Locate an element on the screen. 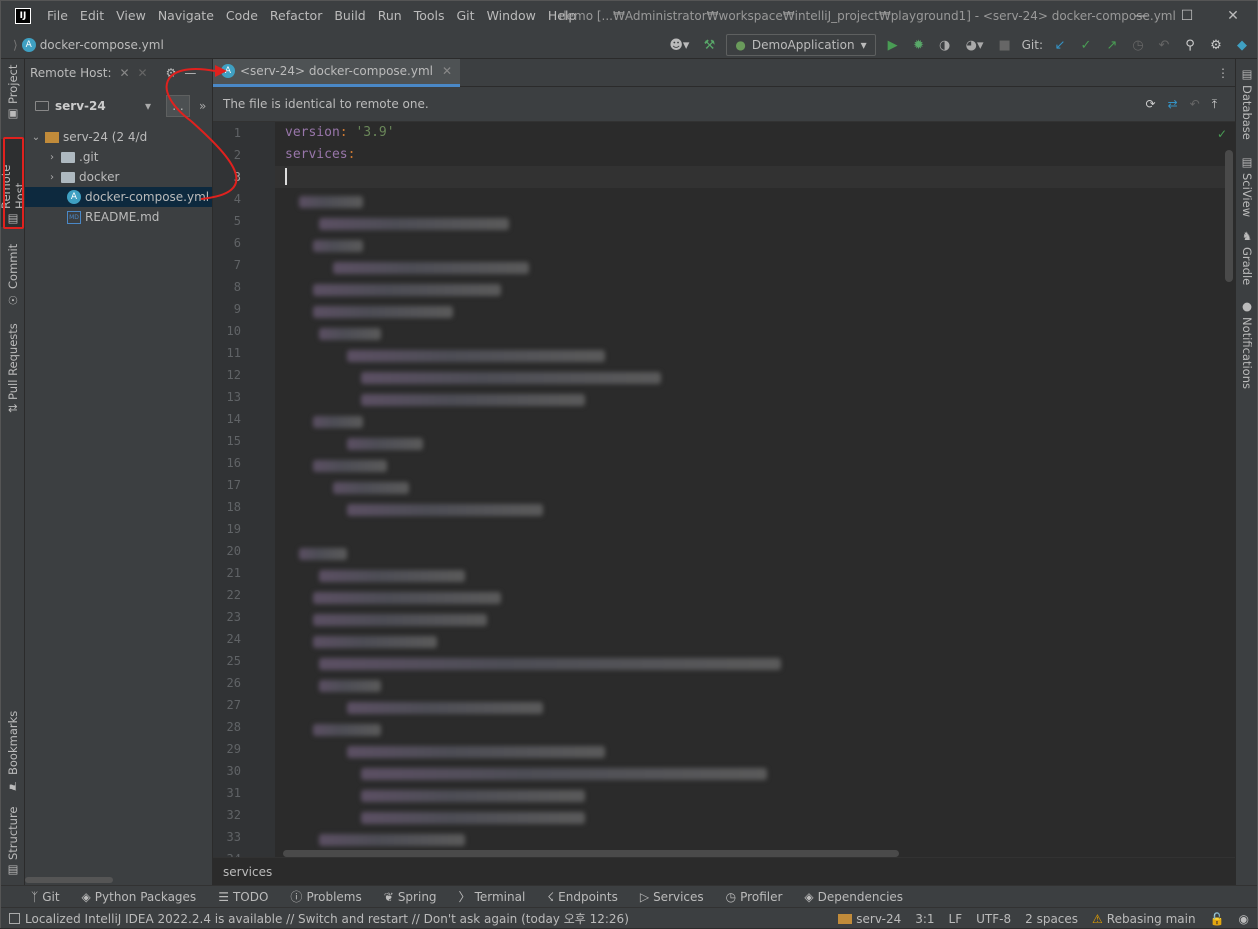 The height and width of the screenshot is (929, 1258). tool-tab-endpoints: ☇ Endpoints is located at coordinates (582, 897).